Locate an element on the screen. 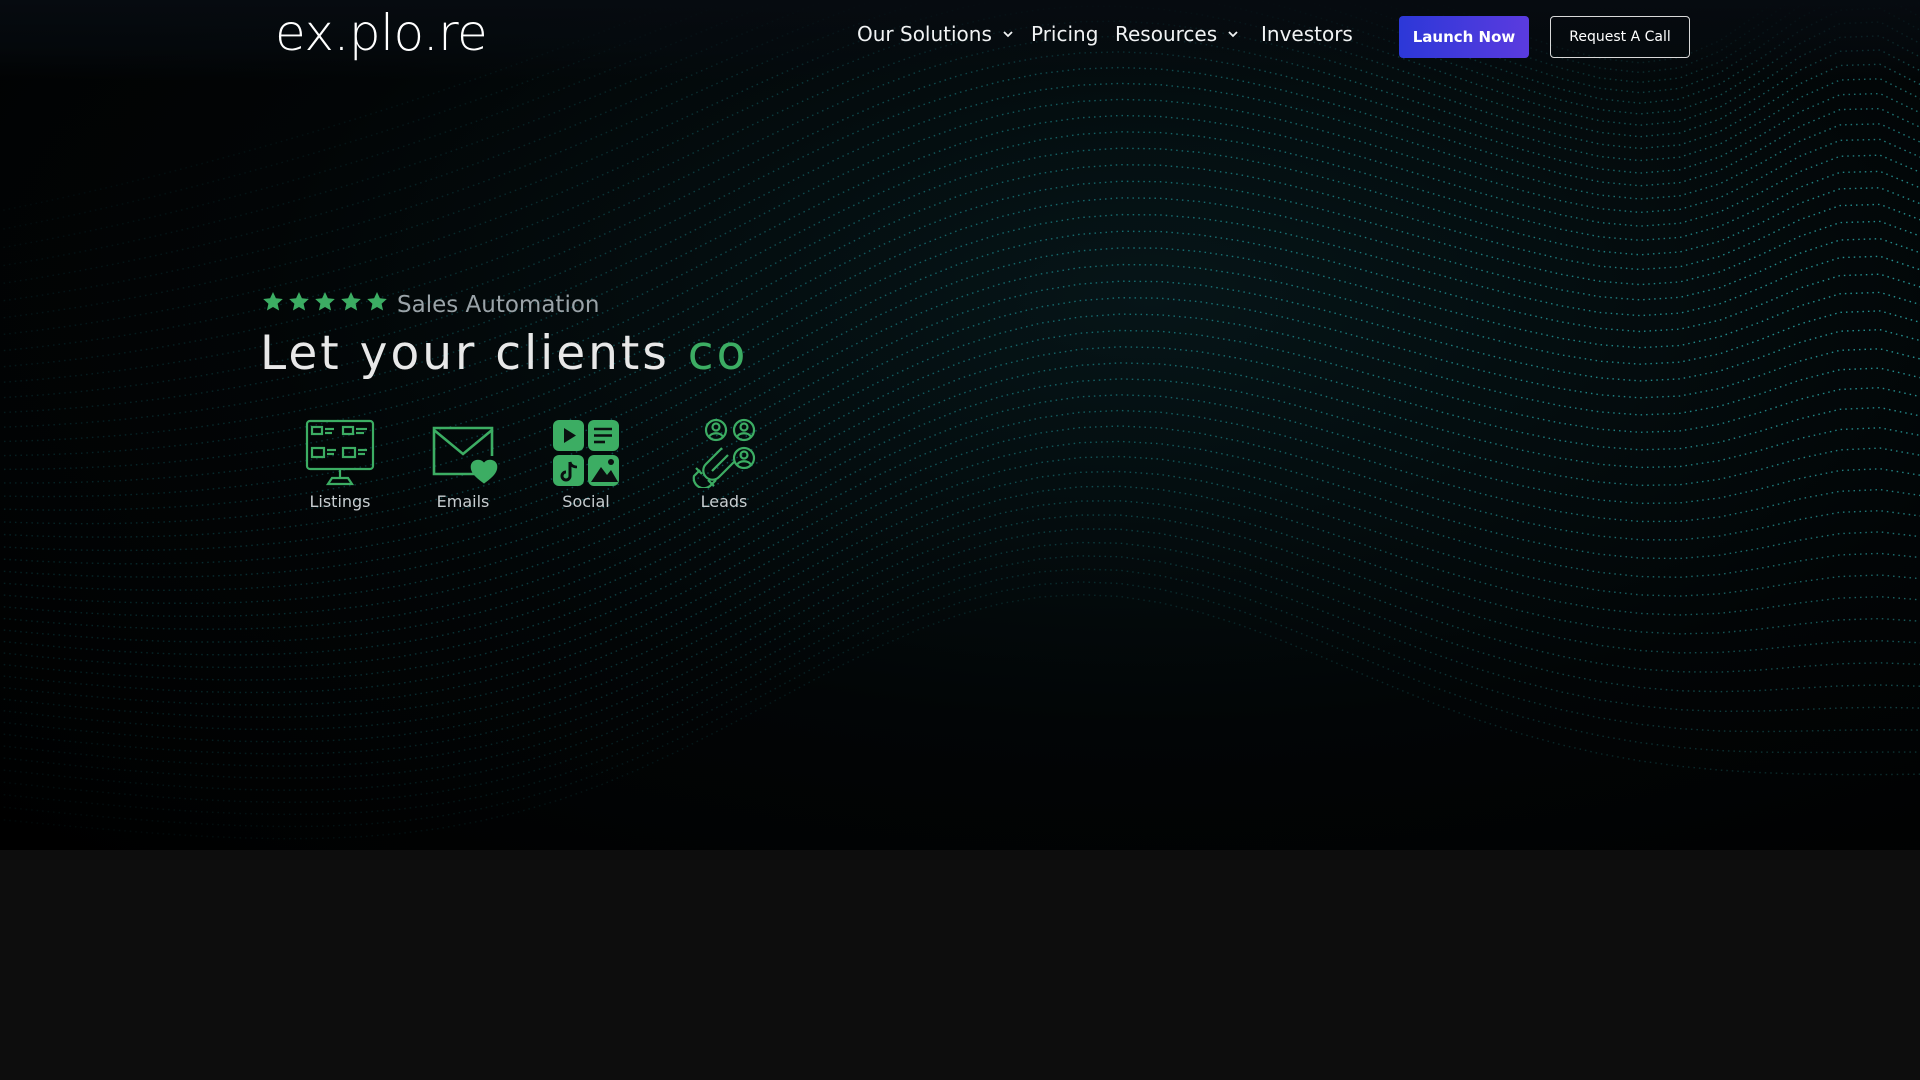 This screenshot has height=1080, width=1920. request-call-button: Request A Call is located at coordinates (1620, 37).